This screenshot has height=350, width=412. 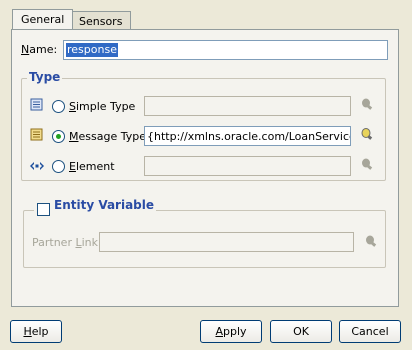 I want to click on apply-button: Apply, so click(x=231, y=331).